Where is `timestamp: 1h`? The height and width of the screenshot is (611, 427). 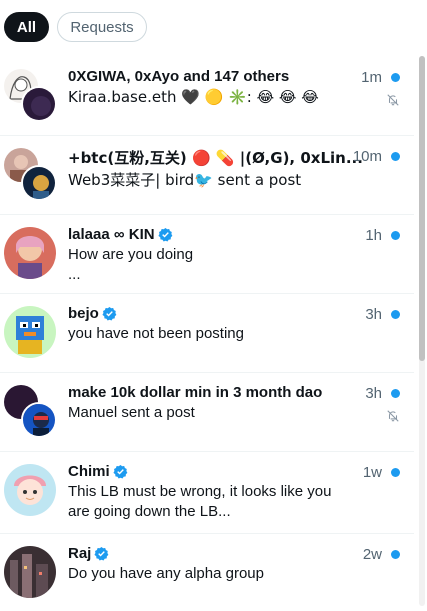 timestamp: 1h is located at coordinates (373, 235).